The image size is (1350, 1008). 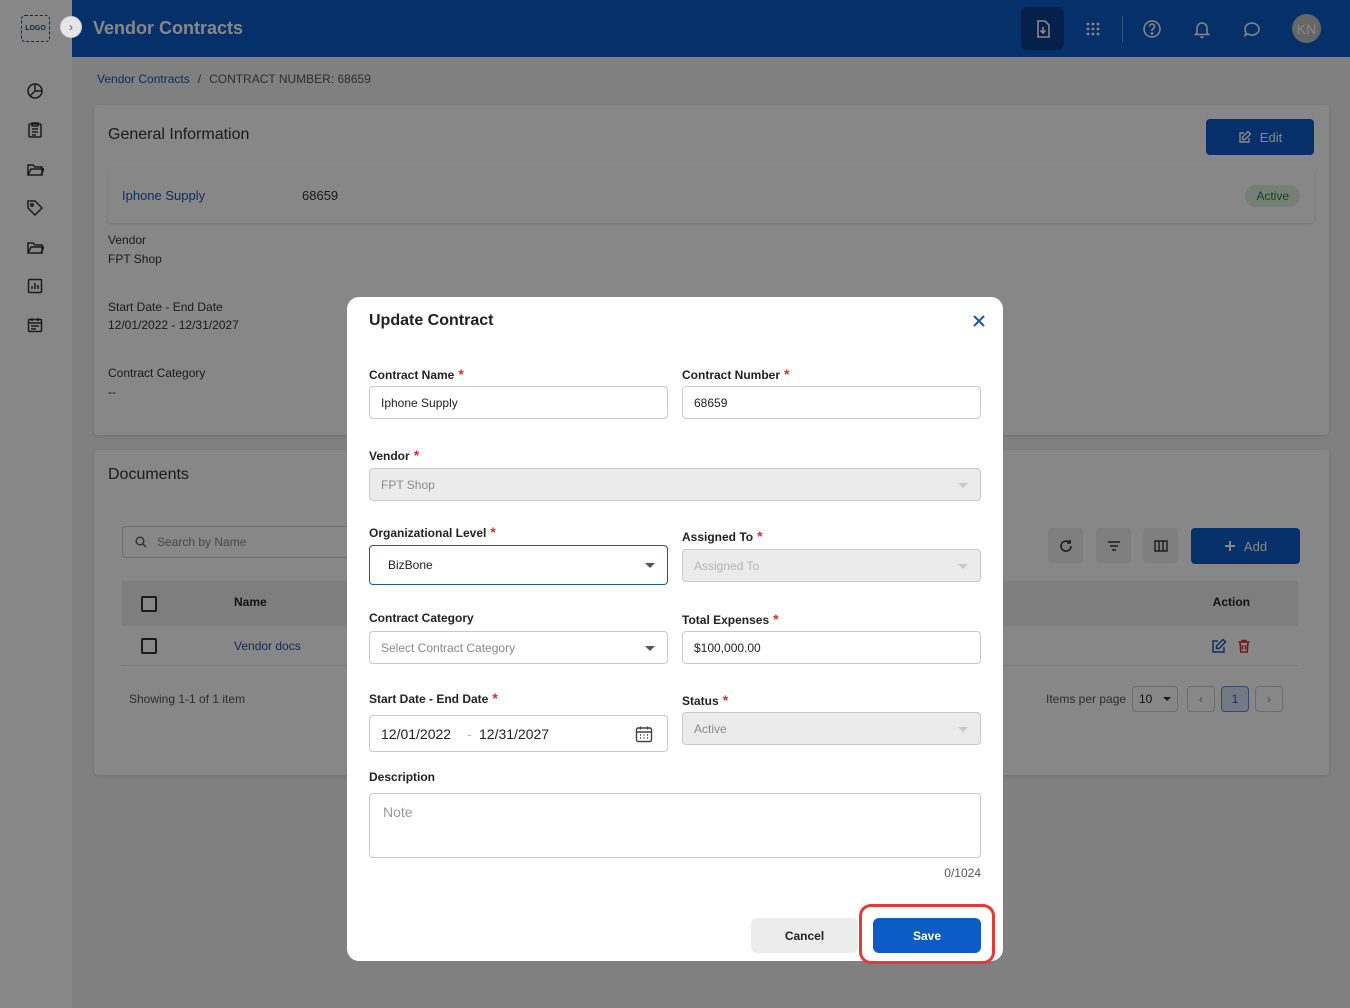 I want to click on total-expenses-label: Total Expenses *, so click(x=730, y=619).